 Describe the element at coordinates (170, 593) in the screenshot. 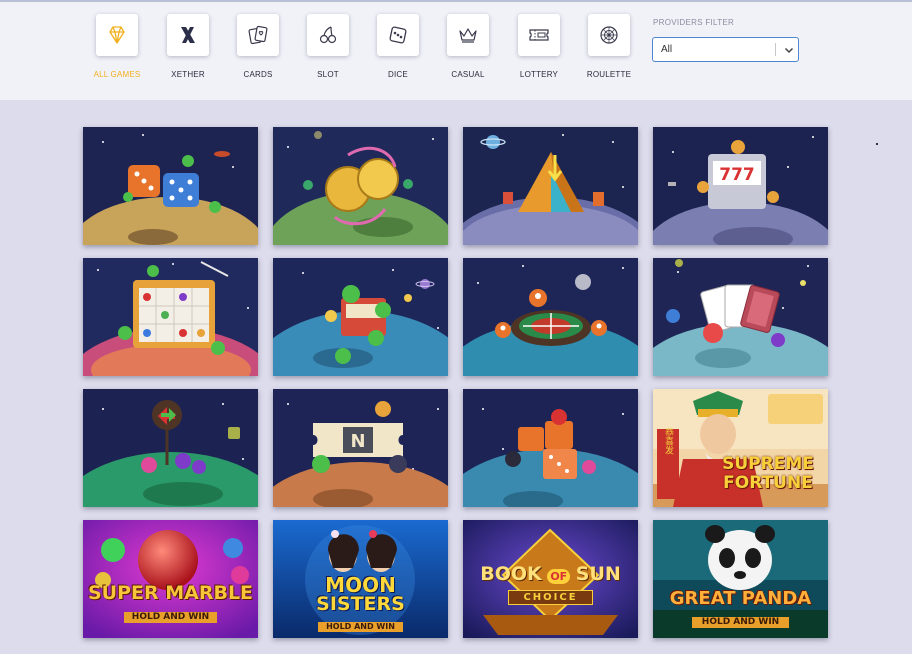

I see `game-title-line1: SUPER MARBLE` at that location.